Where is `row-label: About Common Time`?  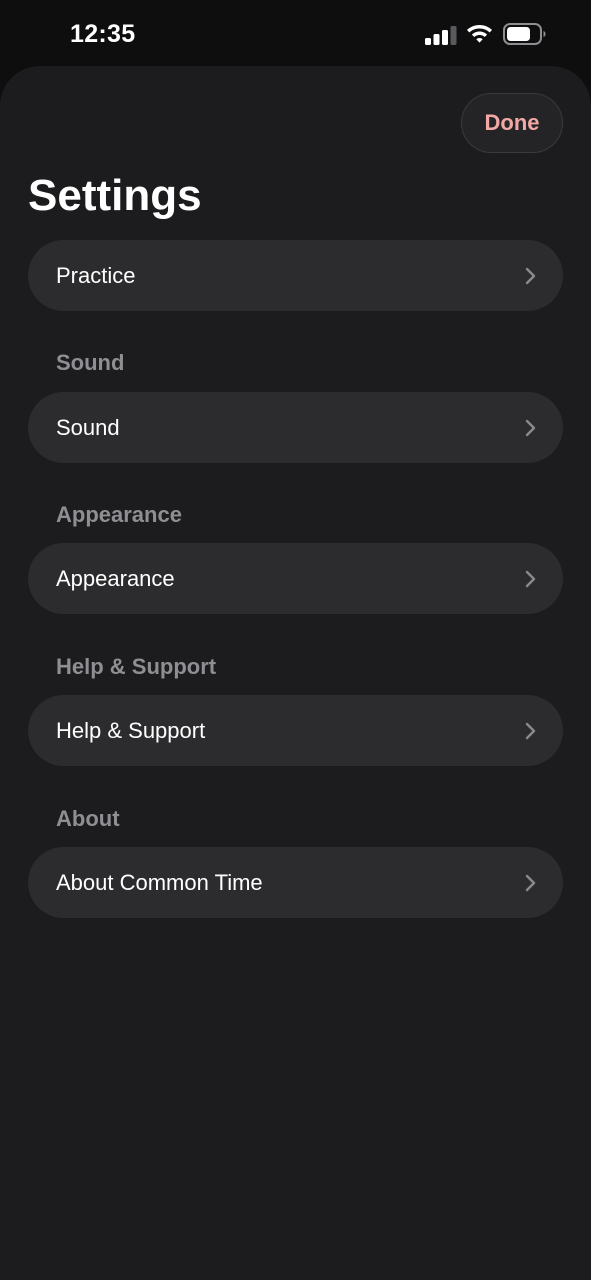
row-label: About Common Time is located at coordinates (159, 882).